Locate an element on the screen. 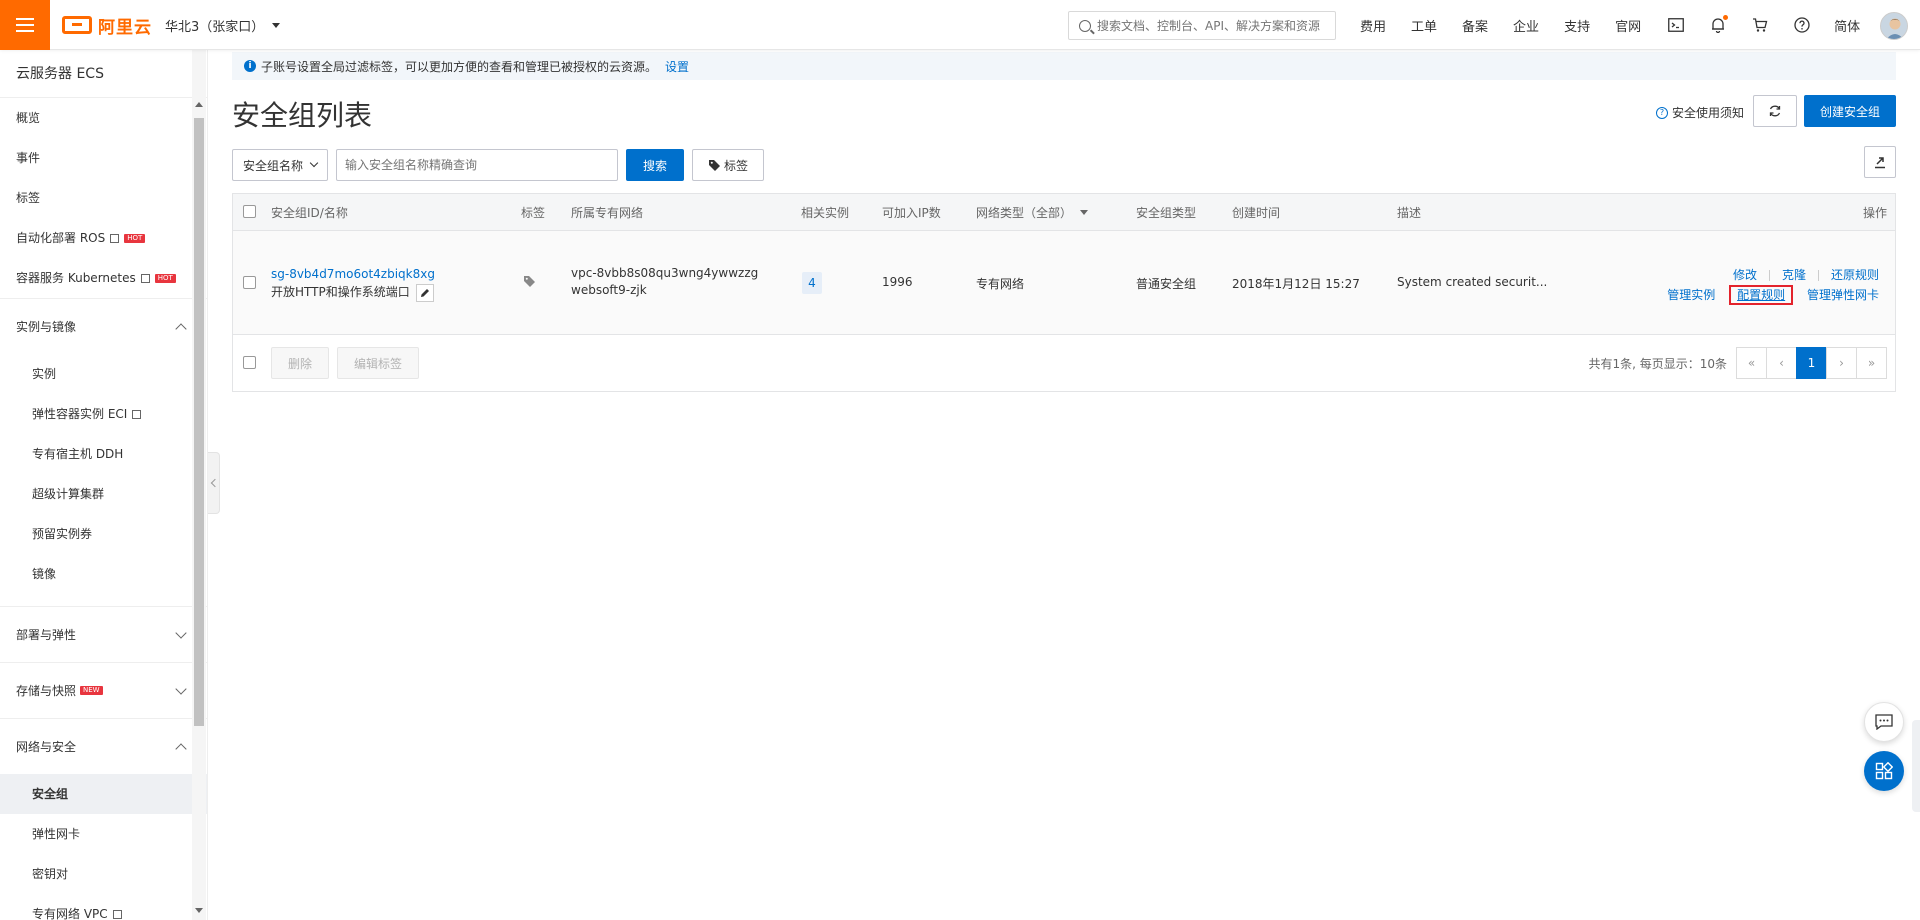 The width and height of the screenshot is (1920, 920). filter-caret-icon is located at coordinates (1084, 212).